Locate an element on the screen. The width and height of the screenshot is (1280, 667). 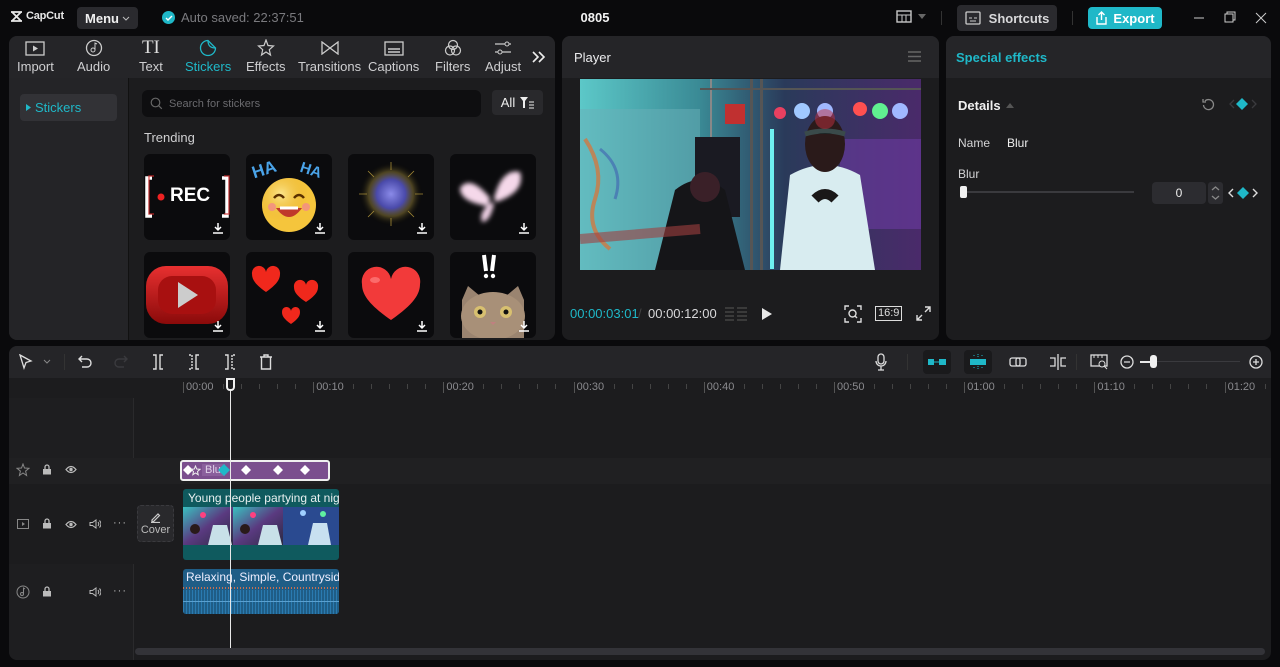
delete-left-icon is located at coordinates (194, 362).